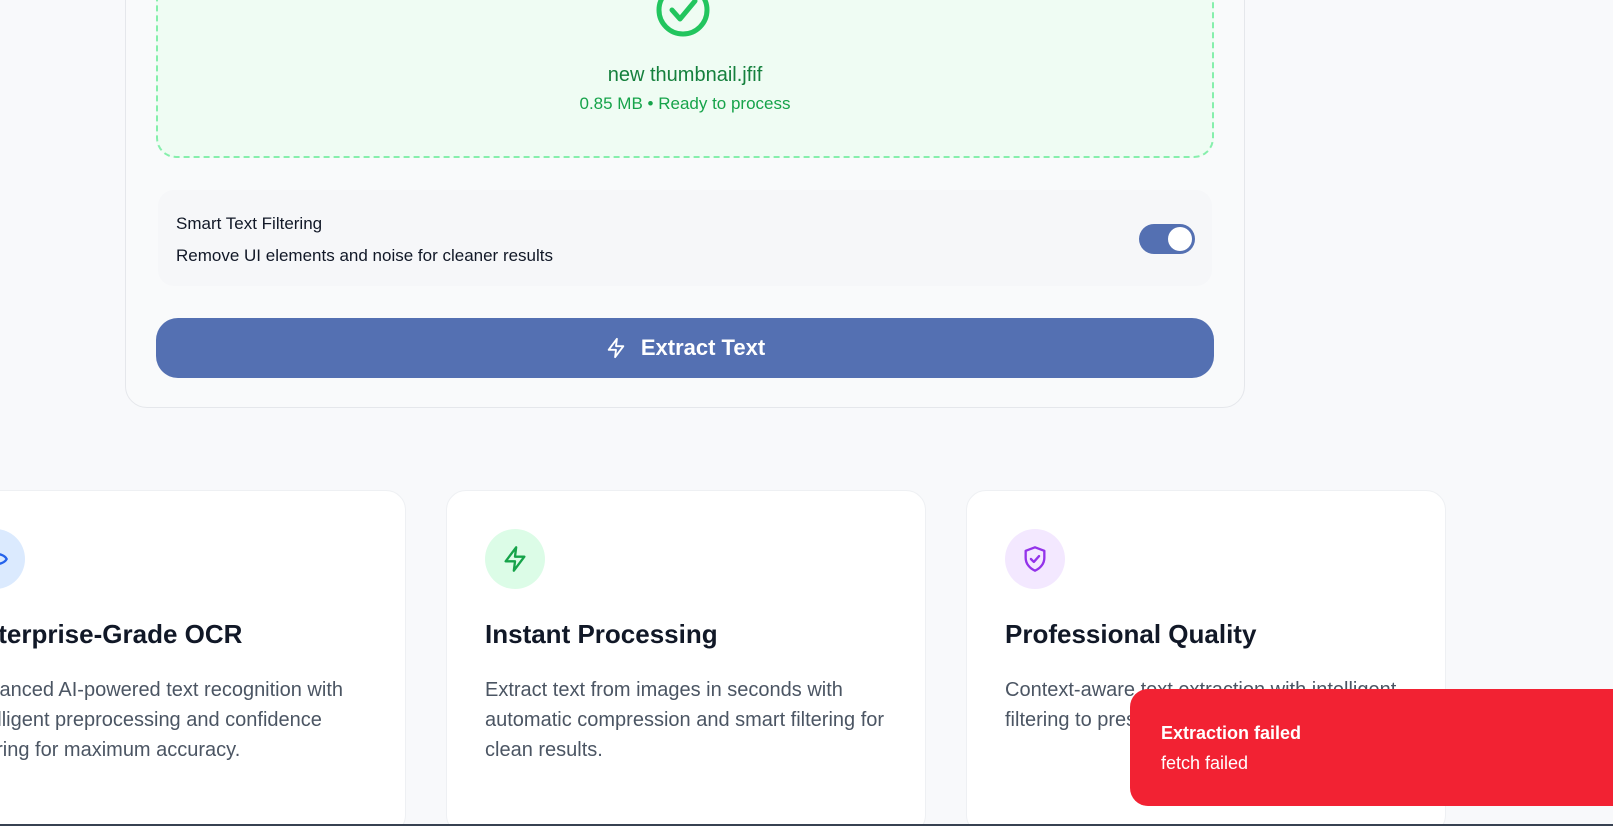 The height and width of the screenshot is (826, 1613). Describe the element at coordinates (1131, 634) in the screenshot. I see `feature-title: Professional Quality` at that location.